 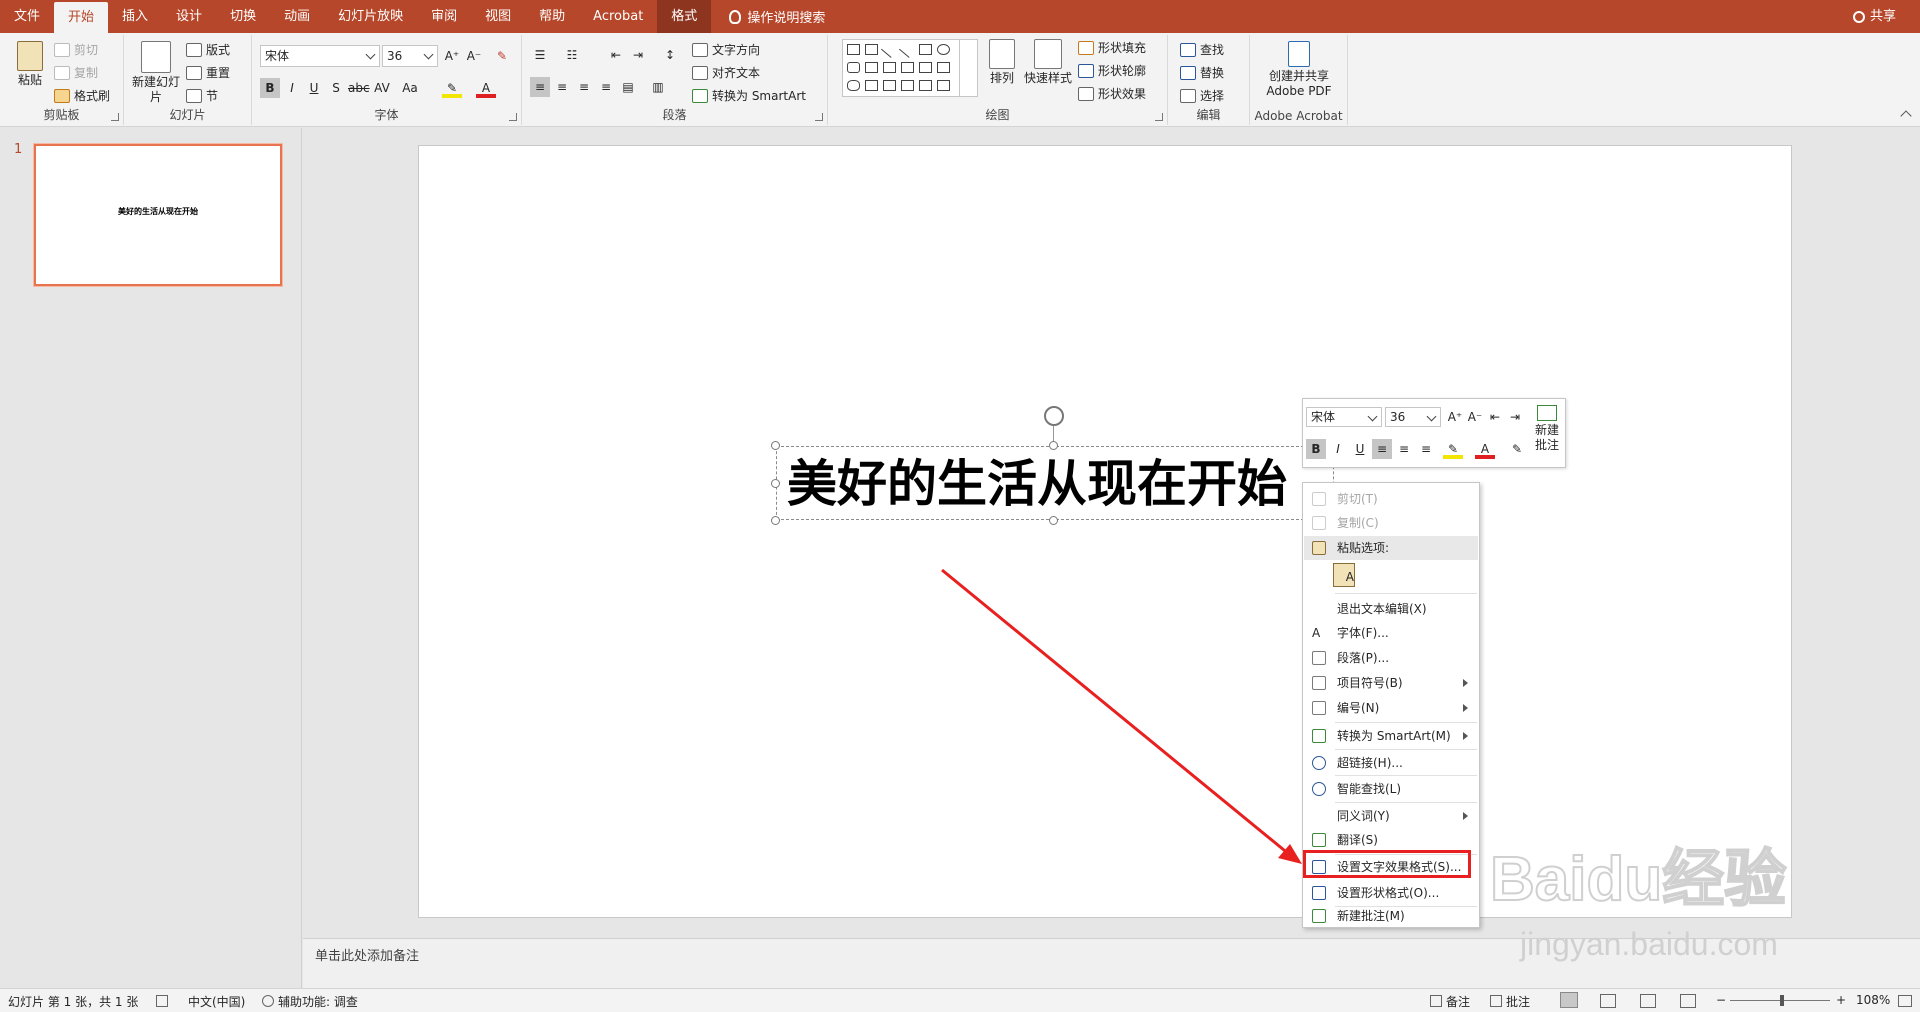 What do you see at coordinates (82, 95) in the screenshot?
I see `format-painter-button: 格式刷` at bounding box center [82, 95].